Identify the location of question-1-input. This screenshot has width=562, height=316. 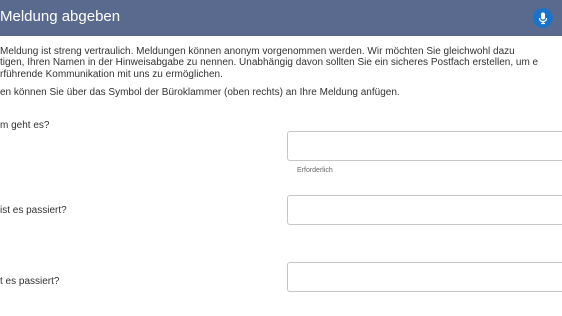
(424, 146).